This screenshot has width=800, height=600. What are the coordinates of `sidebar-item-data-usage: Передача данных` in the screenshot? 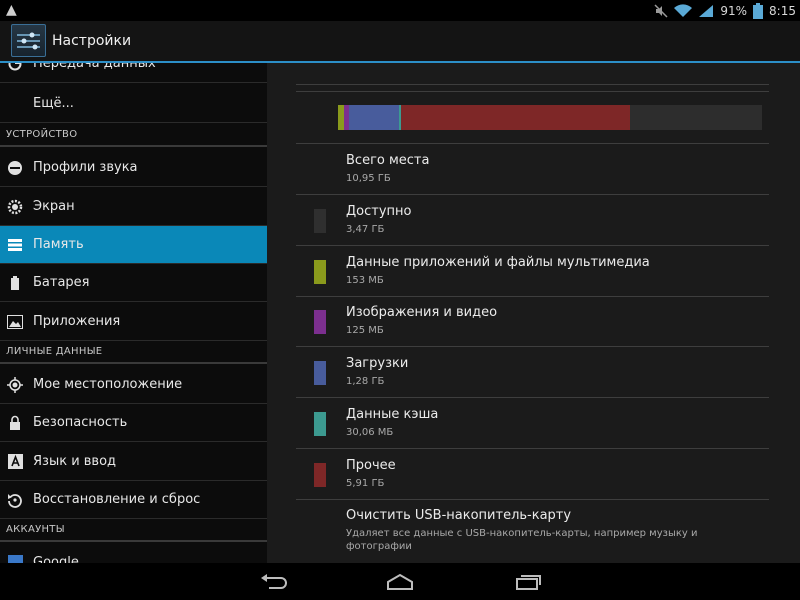 It's located at (133, 73).